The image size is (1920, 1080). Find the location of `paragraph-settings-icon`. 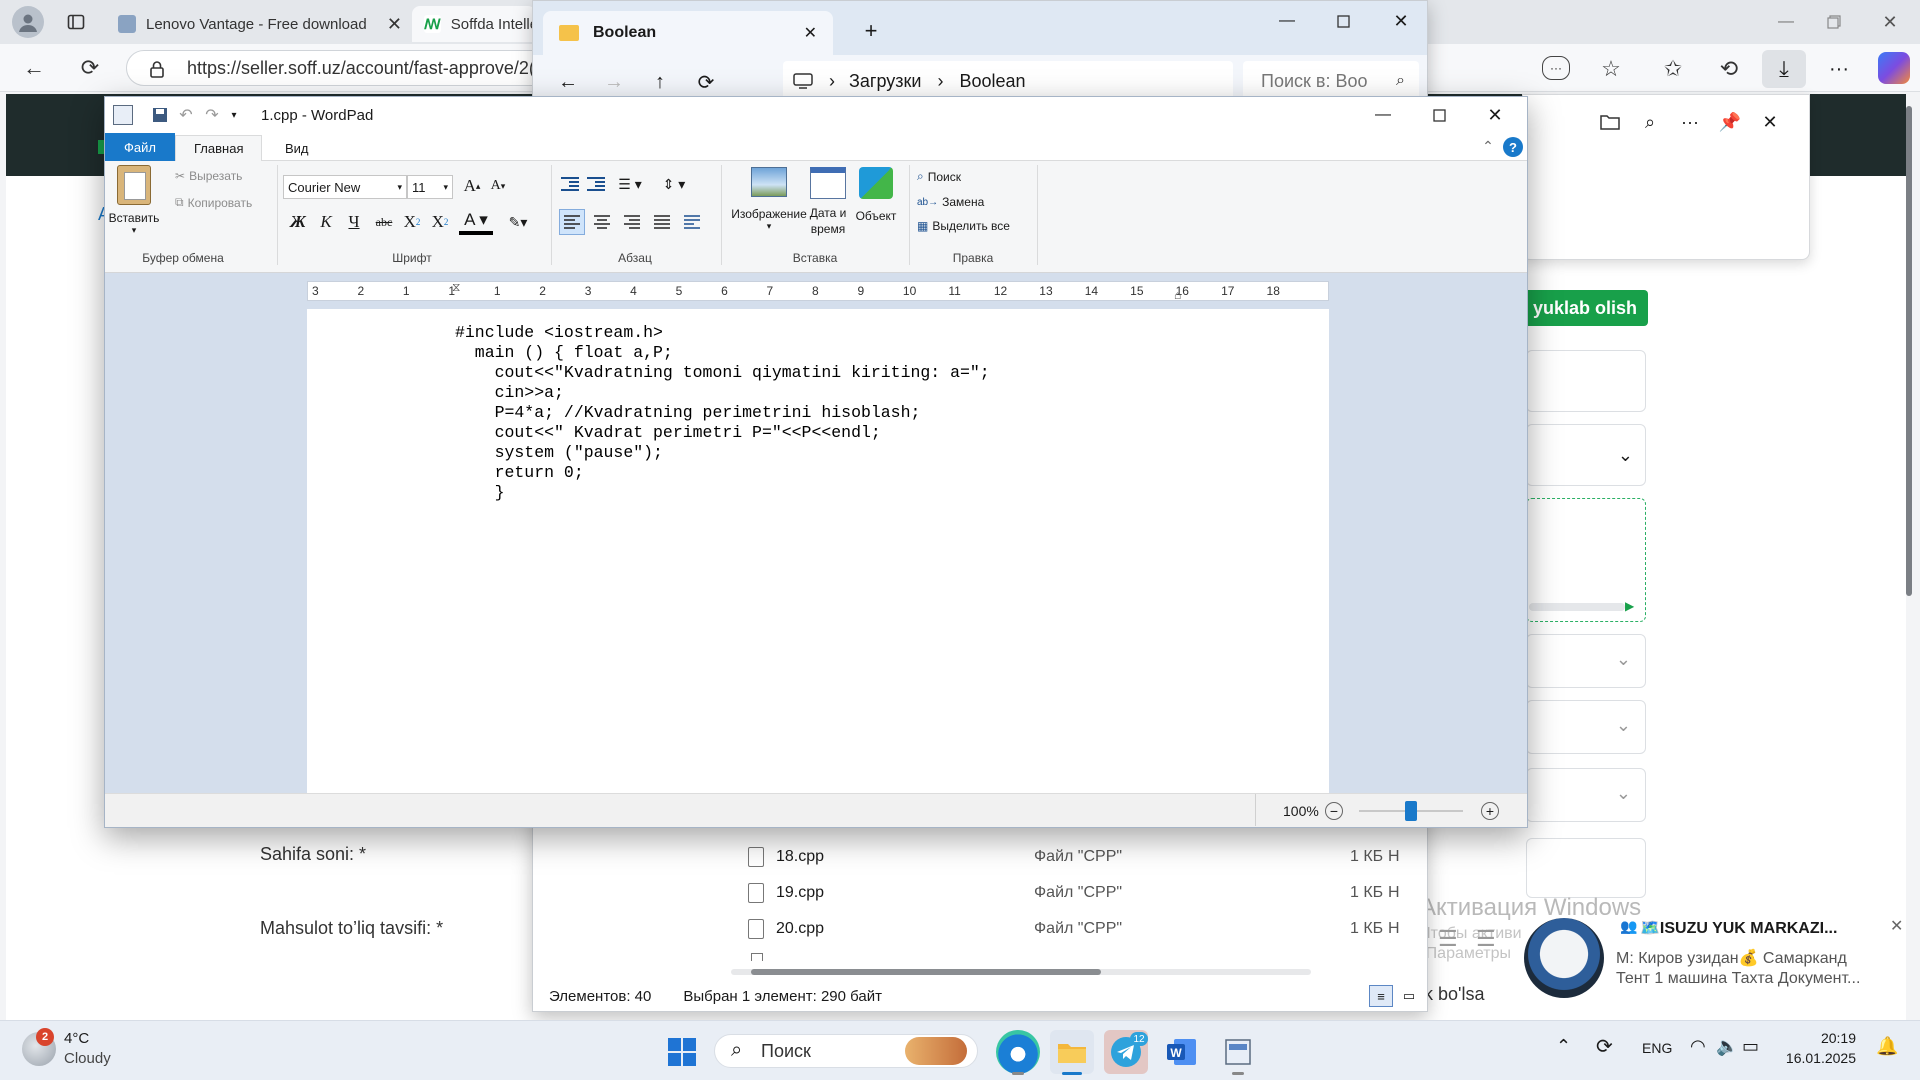

paragraph-settings-icon is located at coordinates (692, 222).